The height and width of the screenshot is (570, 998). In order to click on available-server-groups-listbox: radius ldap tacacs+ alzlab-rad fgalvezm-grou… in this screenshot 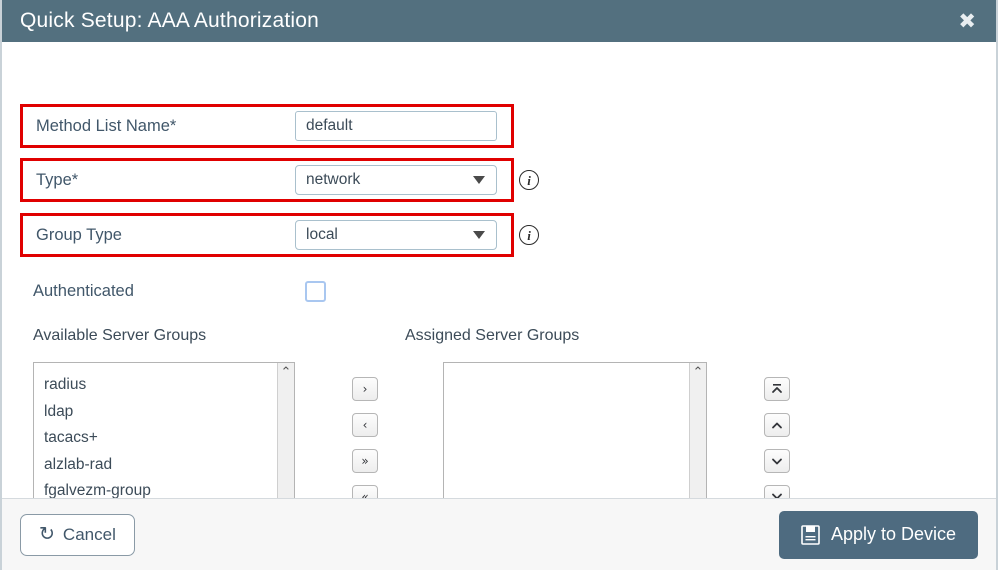, I will do `click(164, 430)`.